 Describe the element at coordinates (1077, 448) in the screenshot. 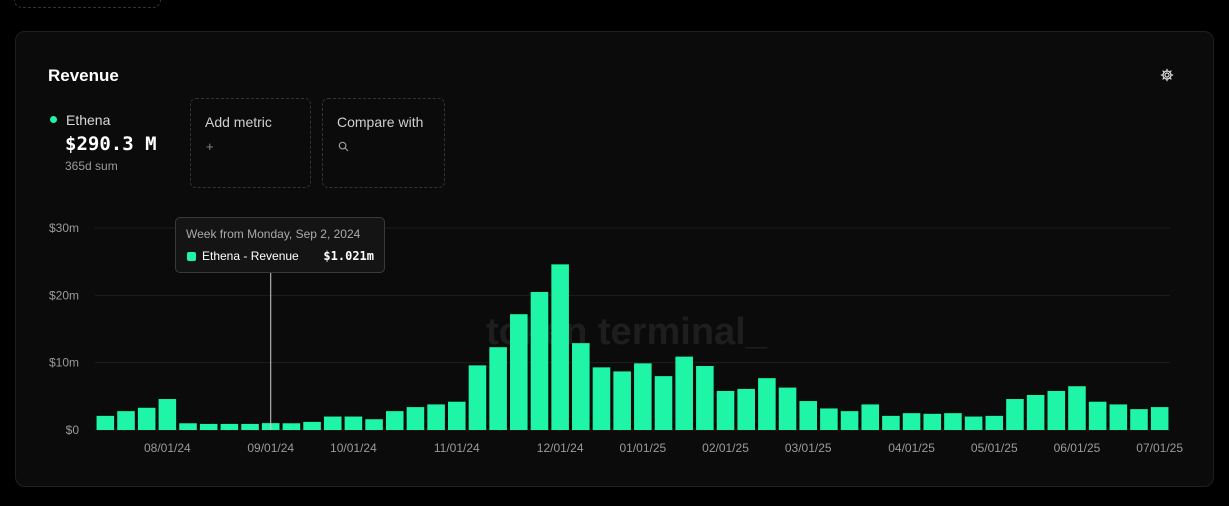

I see `x-tick-label: 06/01/25` at that location.